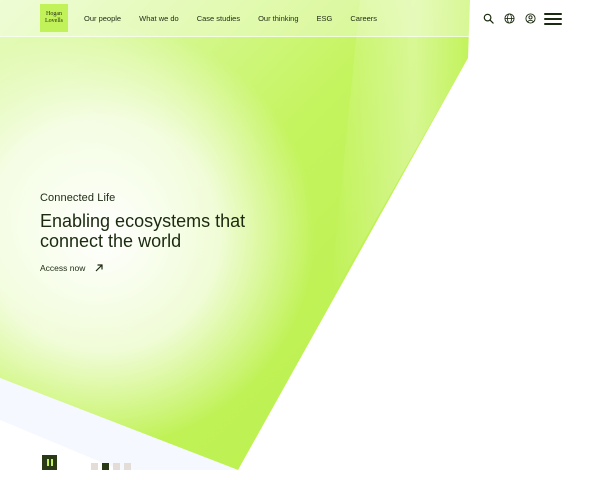  What do you see at coordinates (54, 14) in the screenshot?
I see `logo-line-1: Hogan` at bounding box center [54, 14].